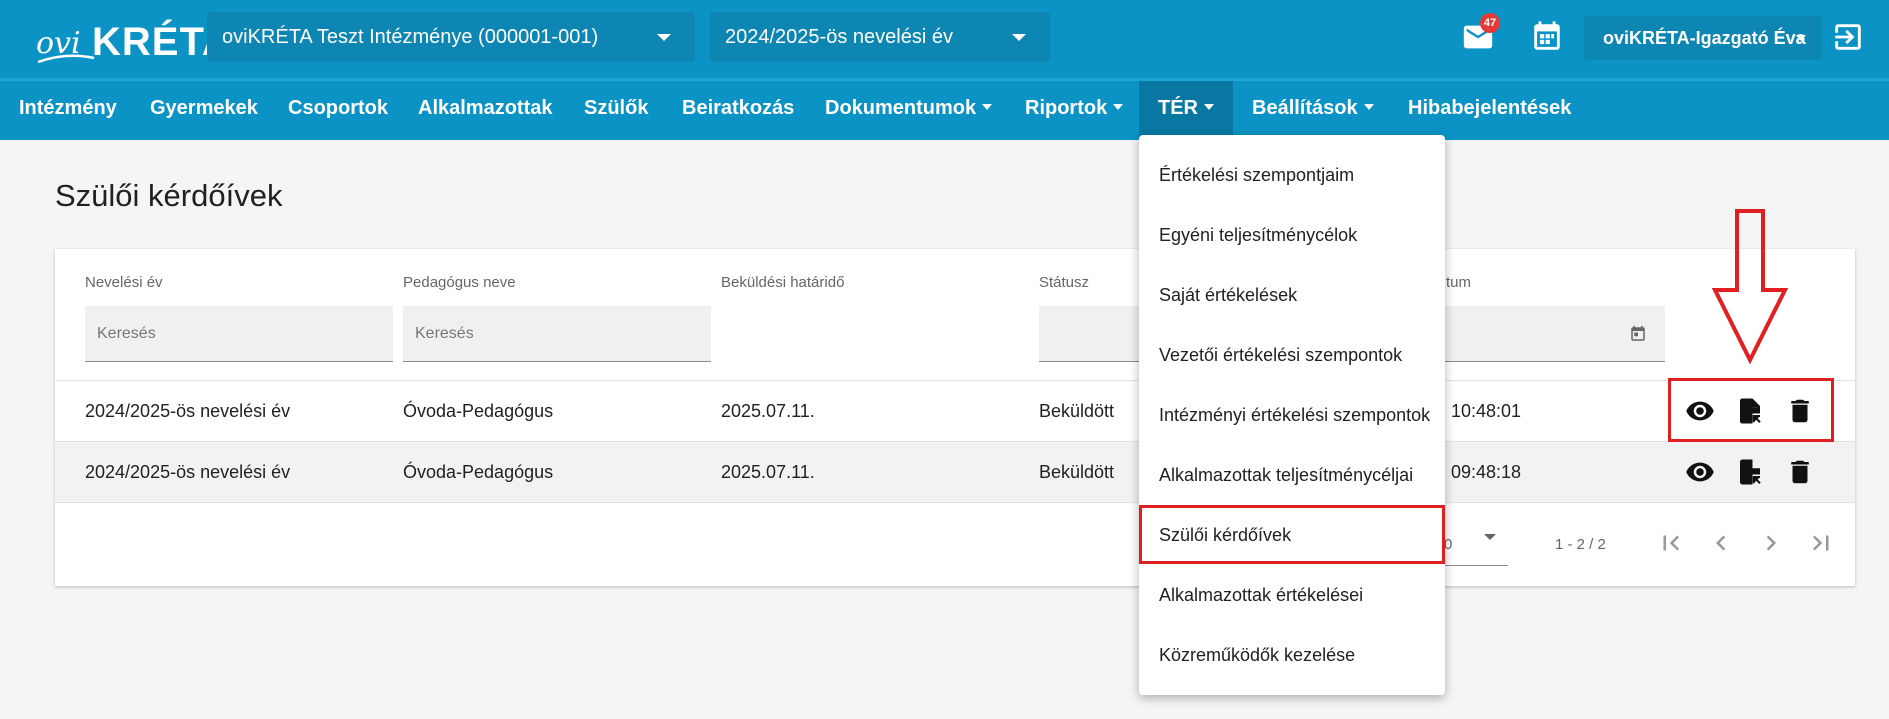 Image resolution: width=1889 pixels, height=719 pixels. What do you see at coordinates (1178, 108) in the screenshot?
I see `nav-label: TÉR` at bounding box center [1178, 108].